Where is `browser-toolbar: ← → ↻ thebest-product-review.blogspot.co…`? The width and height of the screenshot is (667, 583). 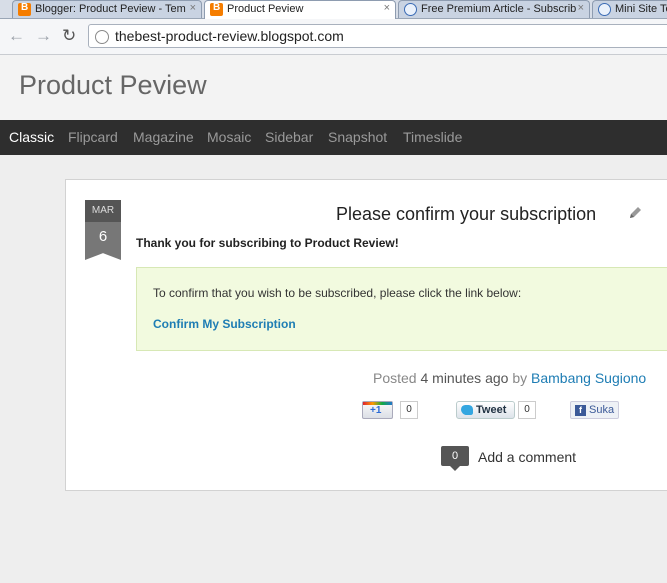
browser-toolbar: ← → ↻ thebest-product-review.blogspot.co… is located at coordinates (333, 37).